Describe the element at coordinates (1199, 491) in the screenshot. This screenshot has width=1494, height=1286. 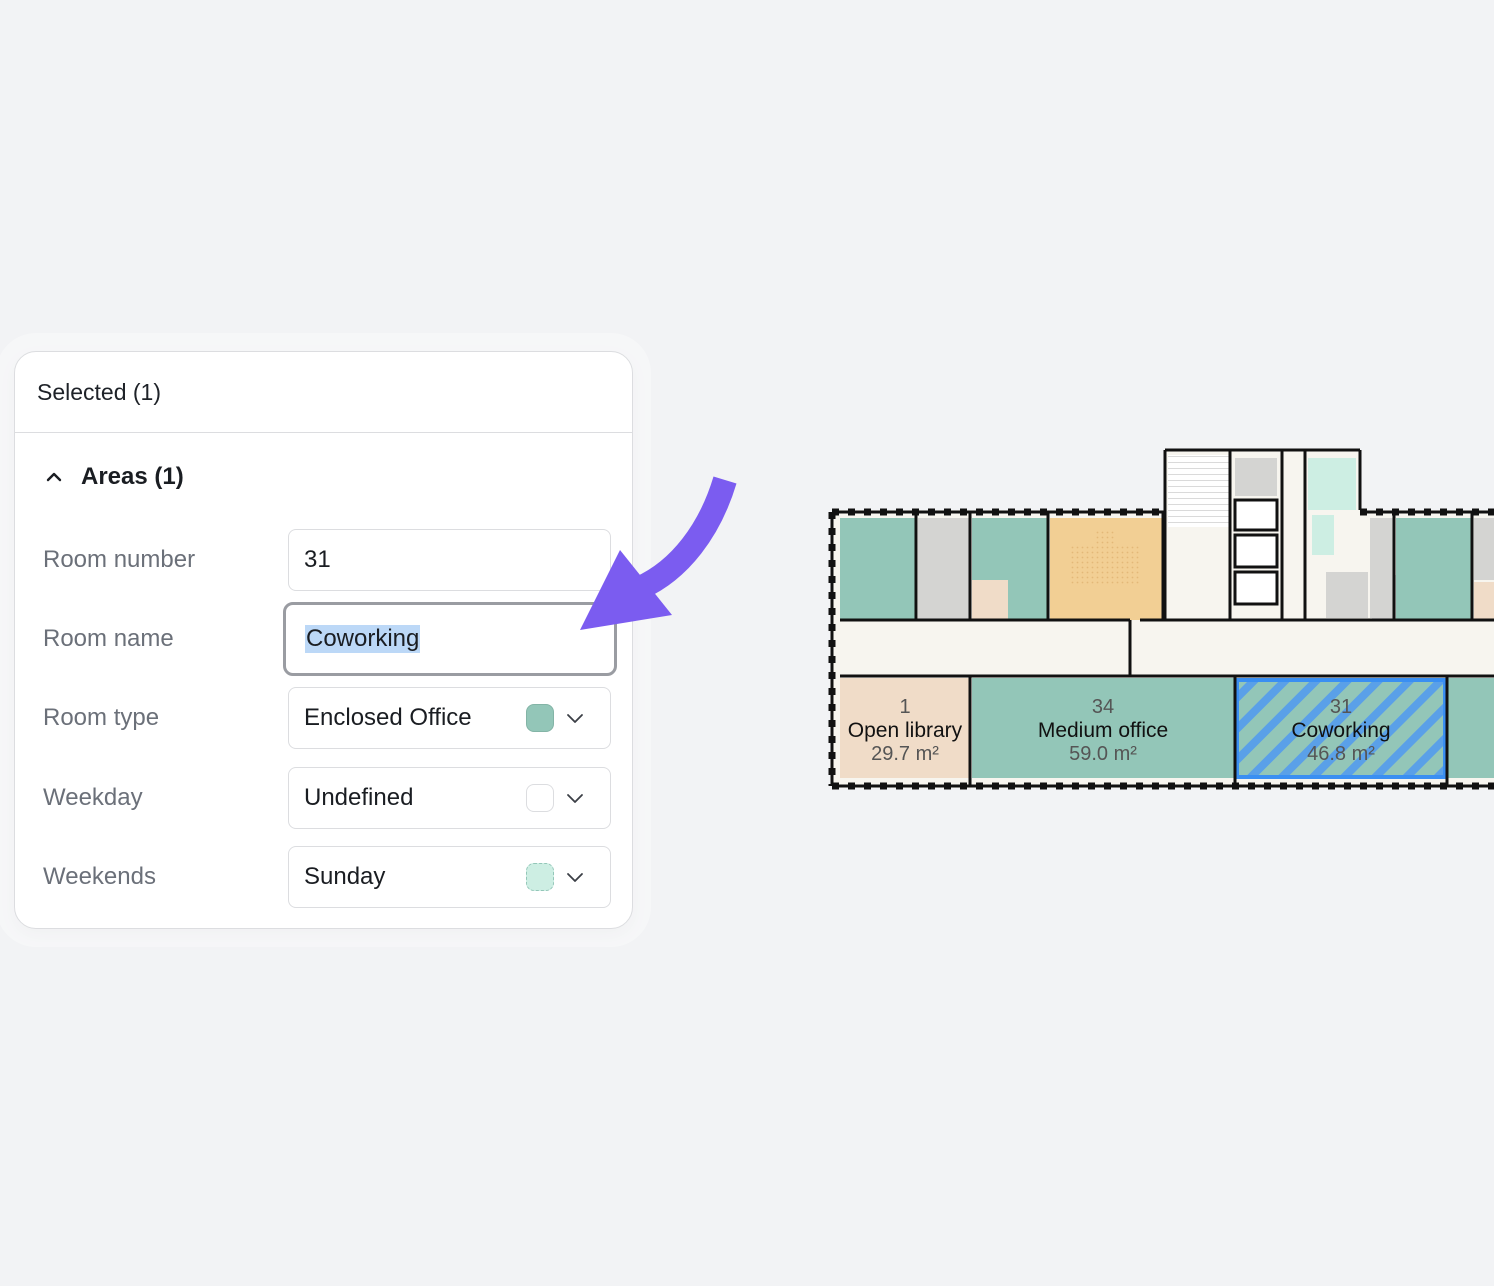
I see `stairs-icon` at that location.